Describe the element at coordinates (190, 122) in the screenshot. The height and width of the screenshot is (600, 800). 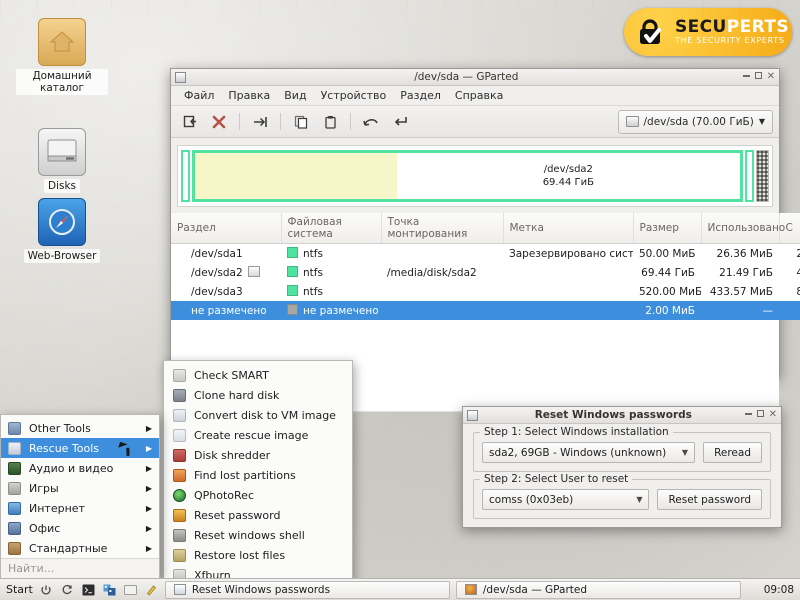
I see `new-partition-button` at that location.